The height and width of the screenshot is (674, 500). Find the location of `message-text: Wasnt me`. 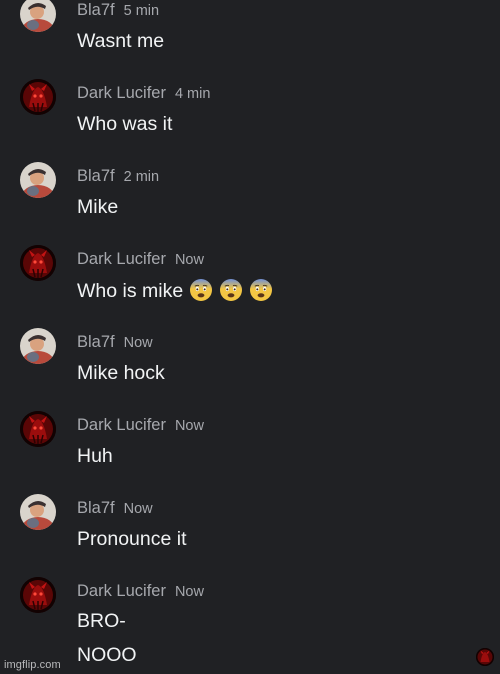

message-text: Wasnt me is located at coordinates (121, 41).